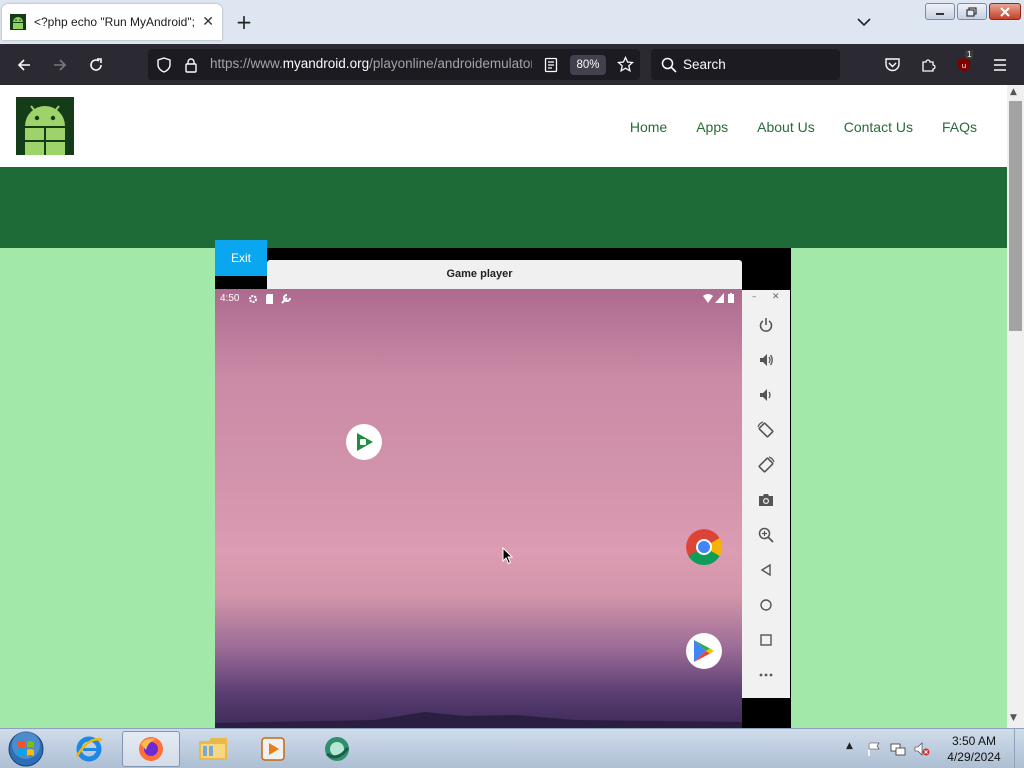 The height and width of the screenshot is (768, 1024). I want to click on site-nav: Home Apps About Us Contact Us FAQs, so click(803, 127).